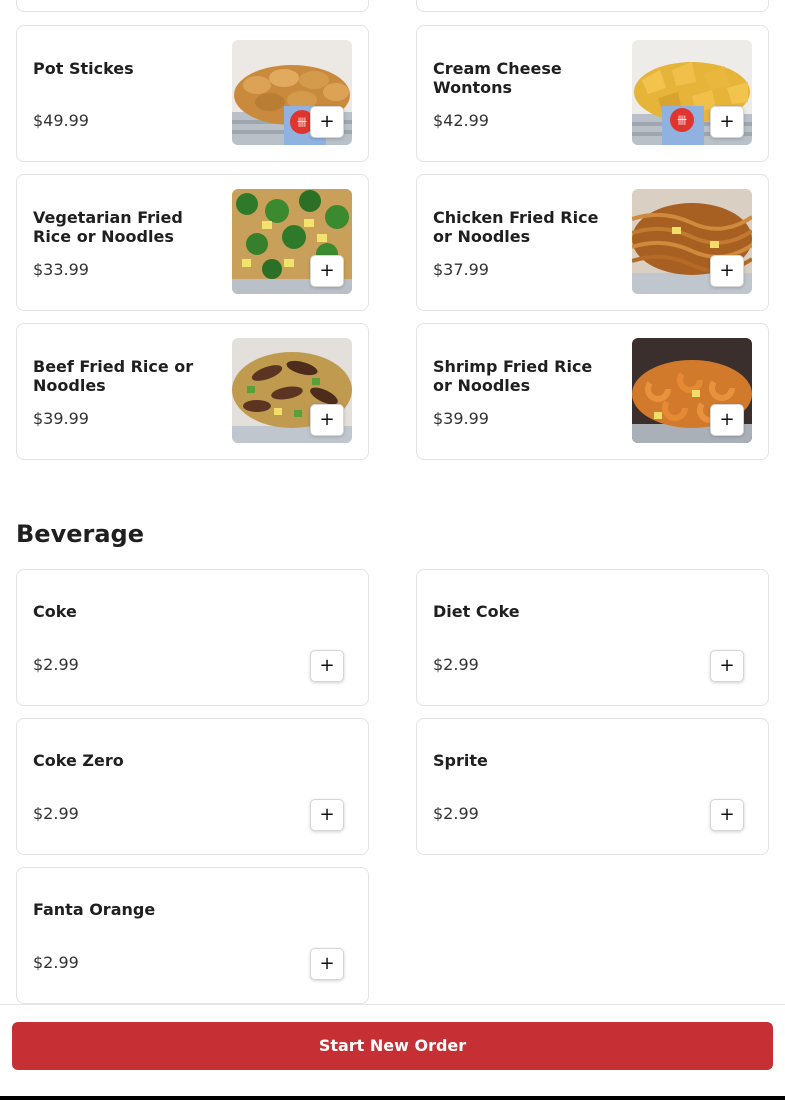 Image resolution: width=785 pixels, height=1100 pixels. I want to click on beverage-card: Diet Coke $2.99 +, so click(592, 637).